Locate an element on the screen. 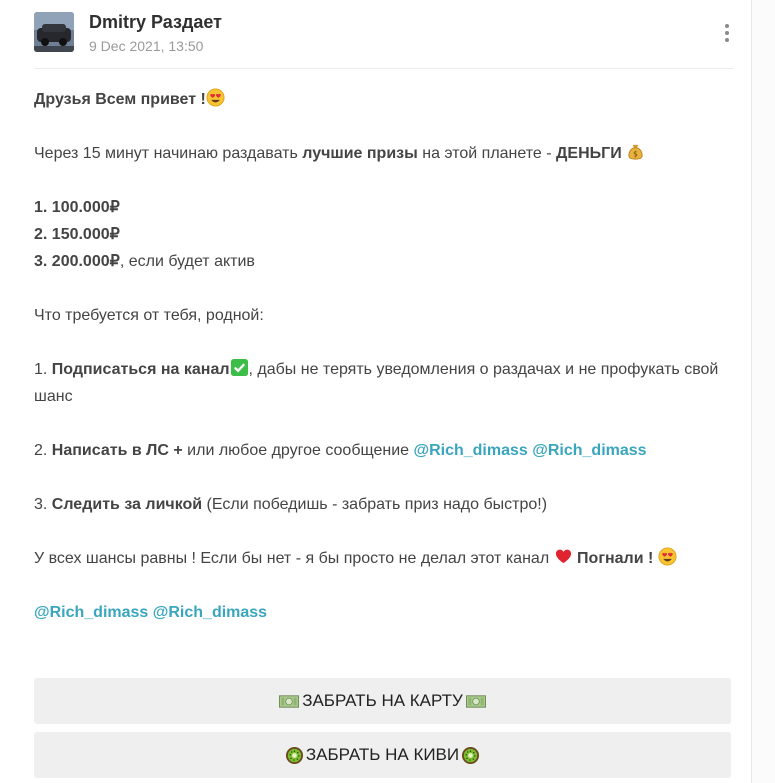 The image size is (775, 783). intro-text: Через 15 минут начинаю раздавать is located at coordinates (168, 153).